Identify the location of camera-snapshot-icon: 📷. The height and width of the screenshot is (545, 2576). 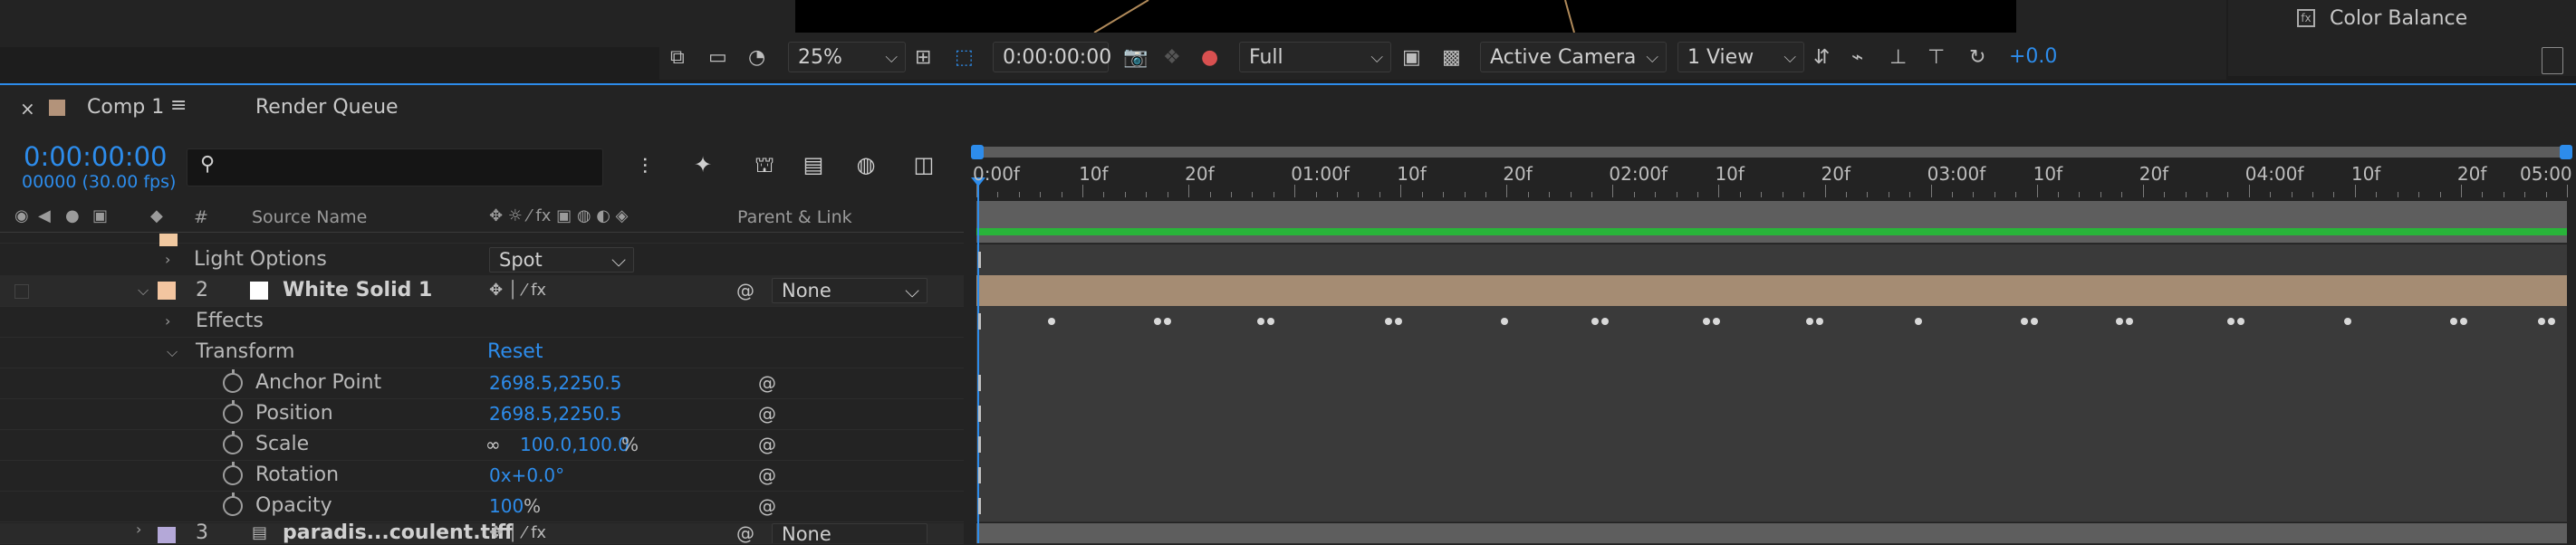
(1135, 58).